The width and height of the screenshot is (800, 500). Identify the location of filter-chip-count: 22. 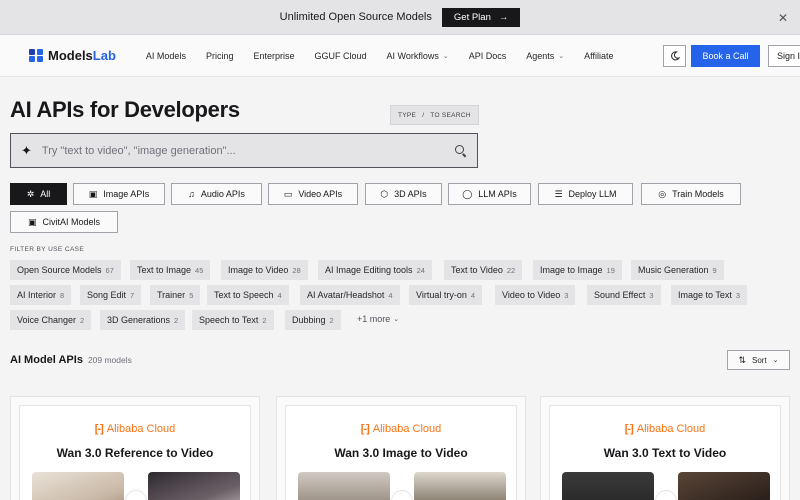
(511, 270).